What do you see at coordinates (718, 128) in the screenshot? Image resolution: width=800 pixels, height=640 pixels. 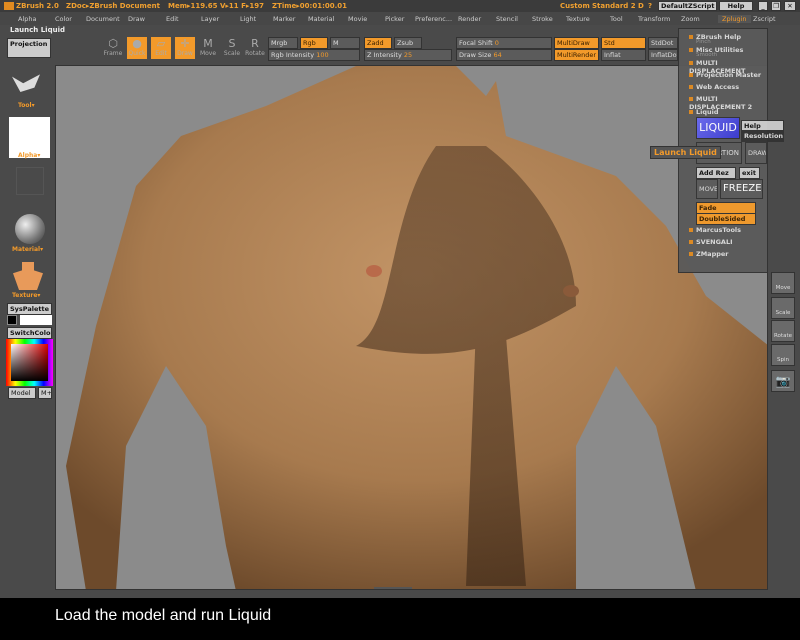 I see `liquid-logo-button: LIQUID` at bounding box center [718, 128].